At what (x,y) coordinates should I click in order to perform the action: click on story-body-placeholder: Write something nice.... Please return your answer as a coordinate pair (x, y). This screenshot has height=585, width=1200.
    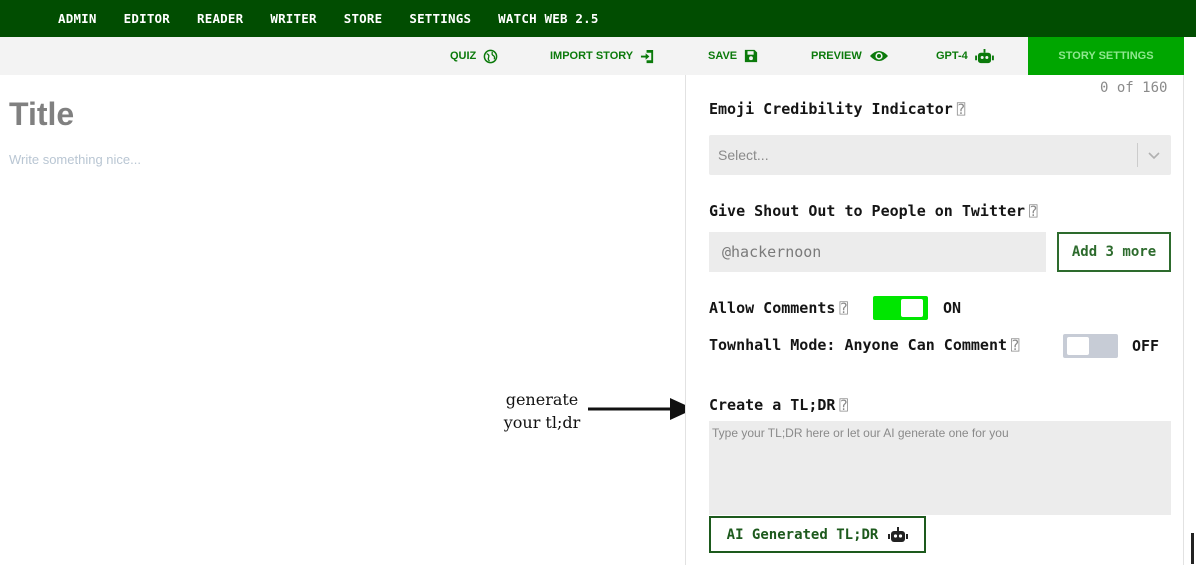
    Looking at the image, I should click on (75, 159).